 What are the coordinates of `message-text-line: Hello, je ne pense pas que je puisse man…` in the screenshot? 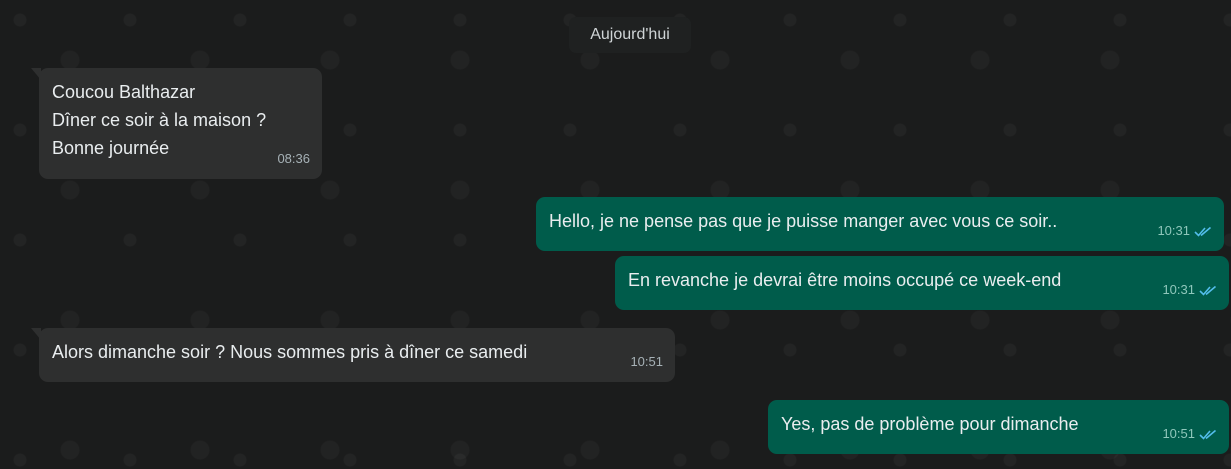 It's located at (803, 221).